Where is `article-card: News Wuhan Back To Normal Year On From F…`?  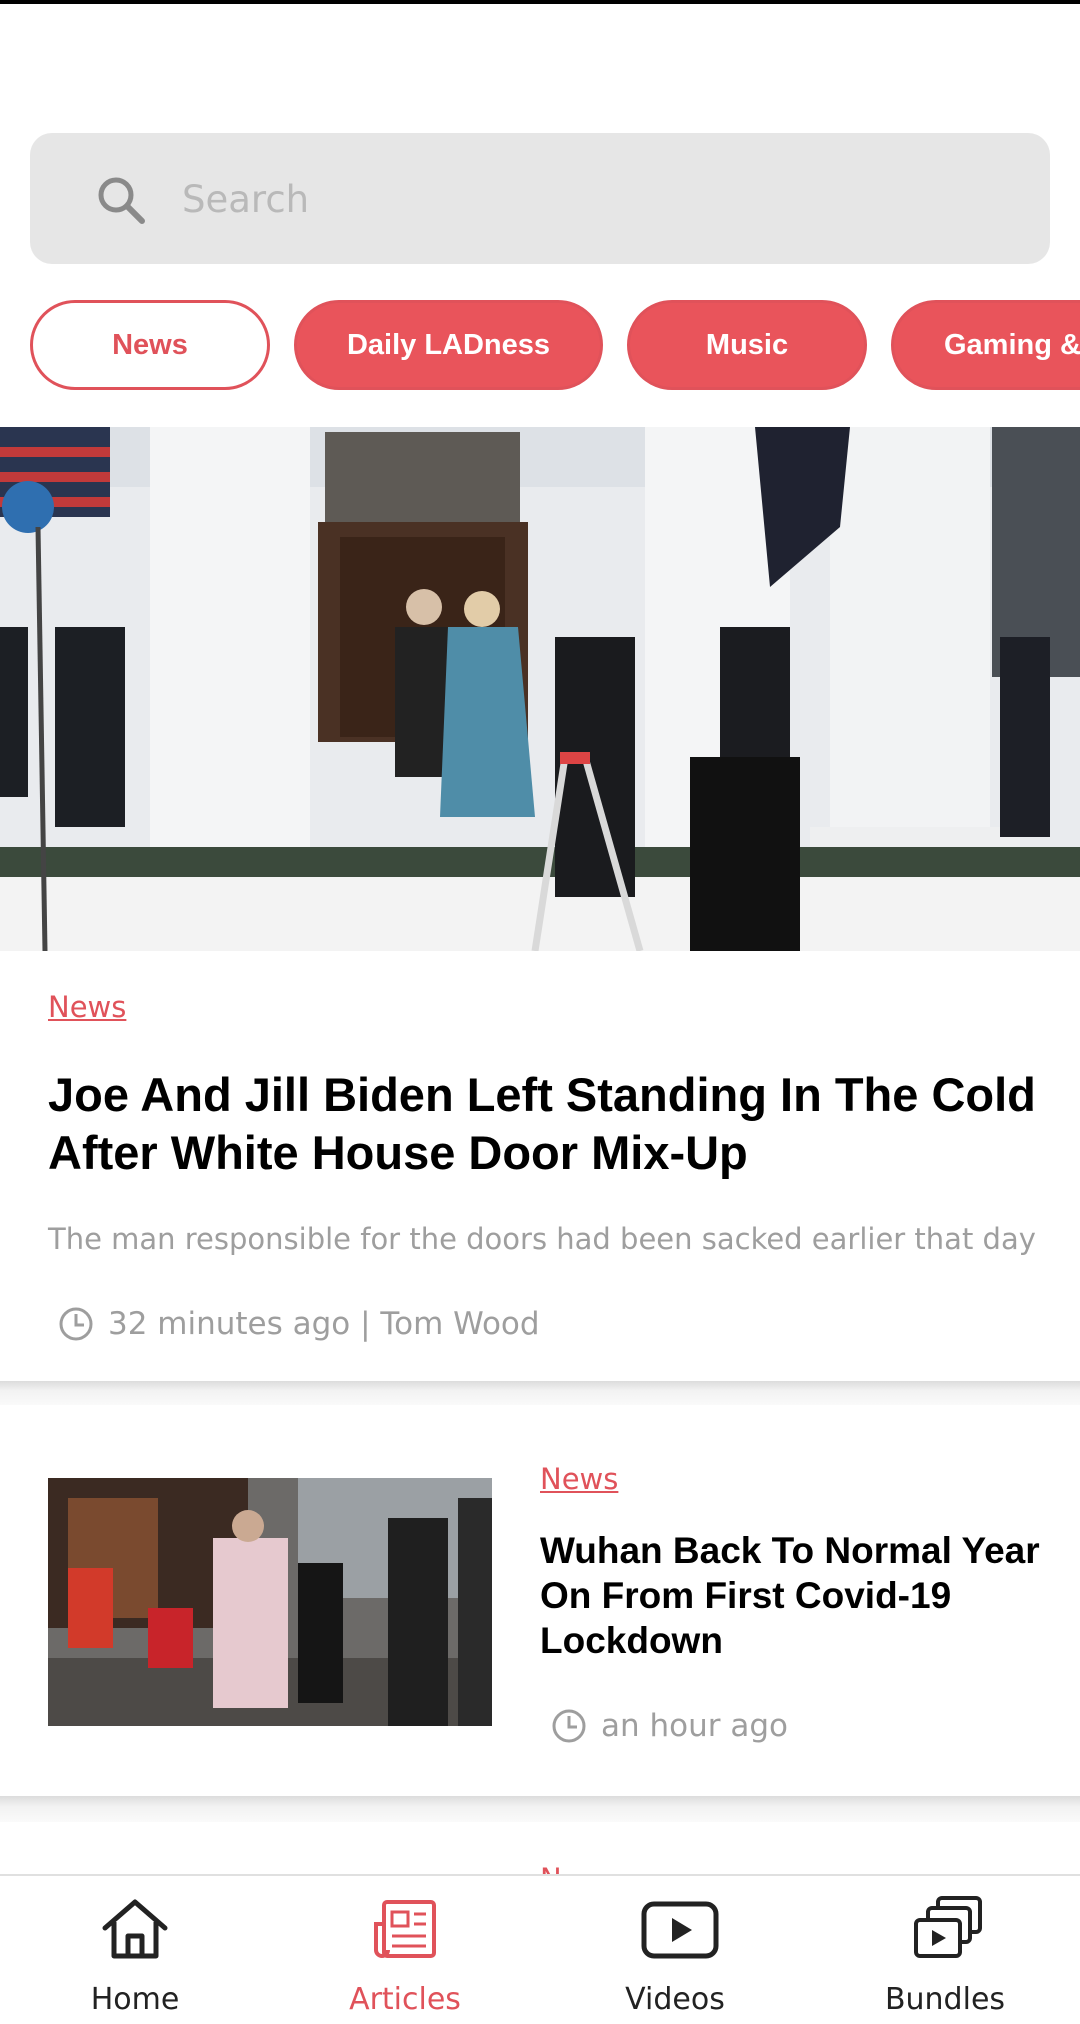
article-card: News Wuhan Back To Normal Year On From F… is located at coordinates (790, 1562).